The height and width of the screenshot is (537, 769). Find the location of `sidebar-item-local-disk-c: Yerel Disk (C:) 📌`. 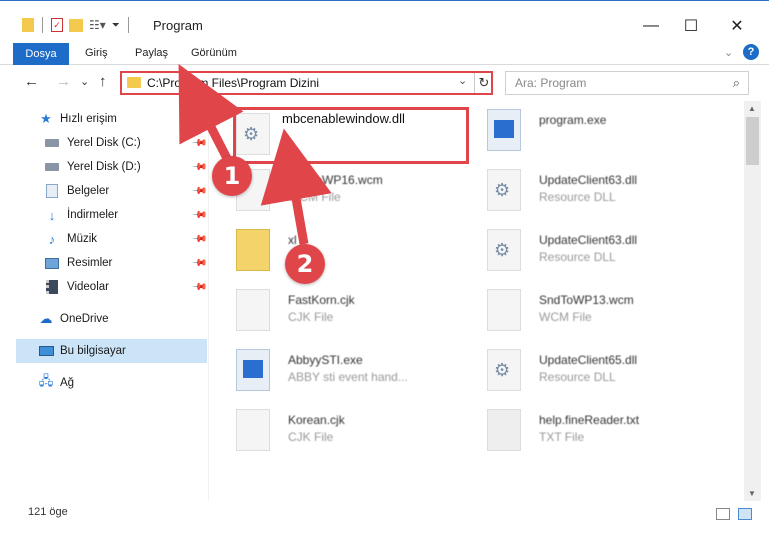

sidebar-item-local-disk-c: Yerel Disk (C:) 📌 is located at coordinates (104, 143).